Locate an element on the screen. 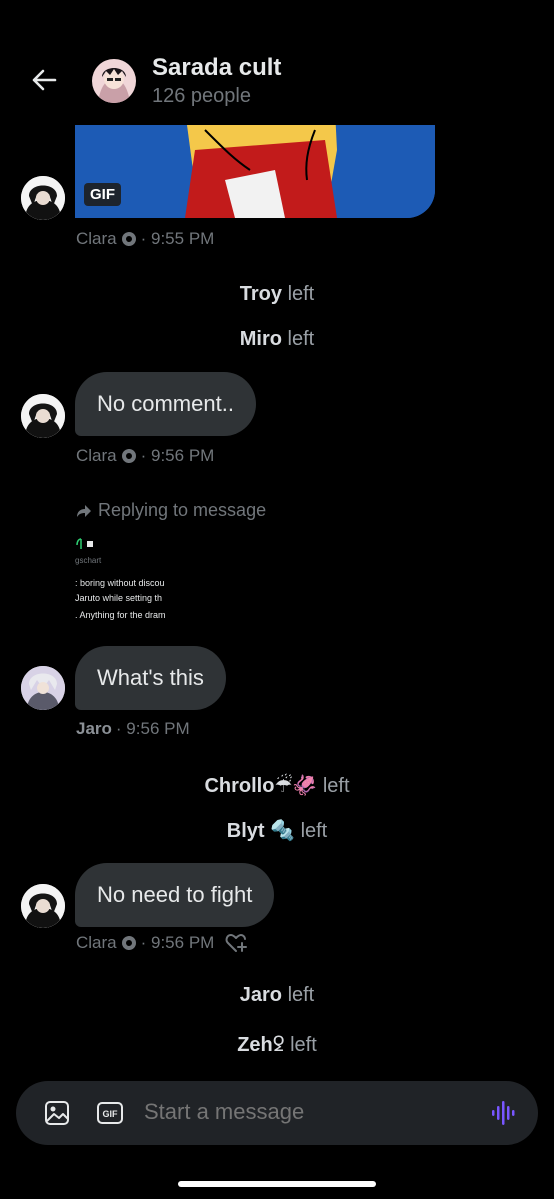  svg-text: GIF is located at coordinates (111, 1114).